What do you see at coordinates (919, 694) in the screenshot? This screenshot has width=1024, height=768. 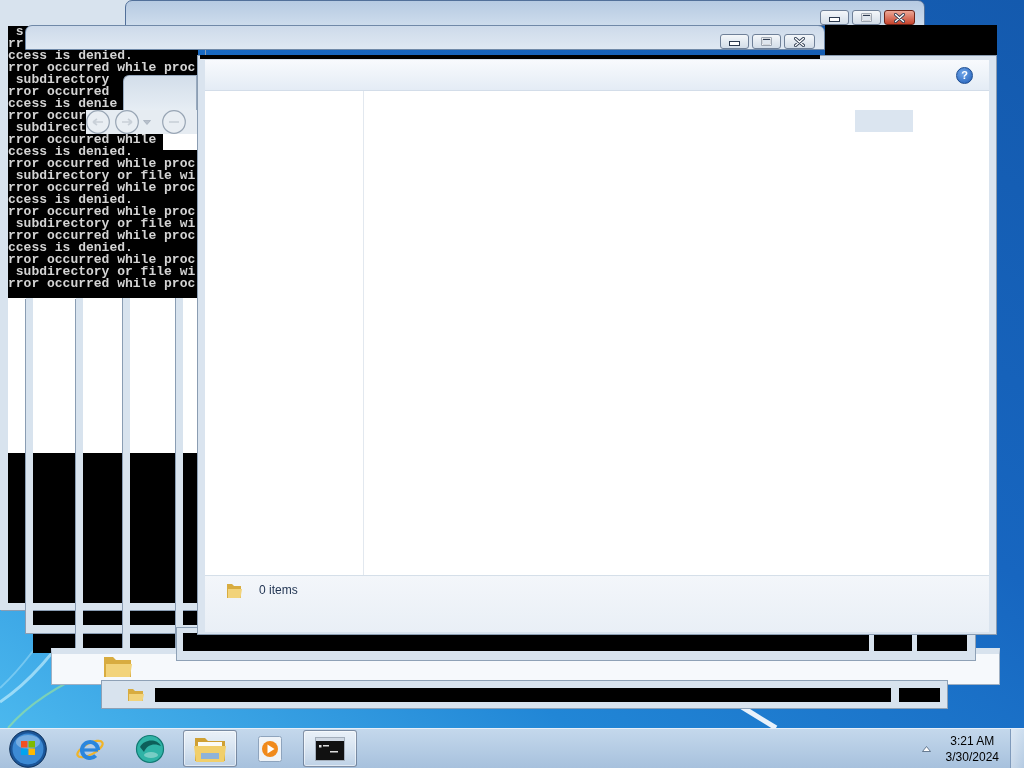 I see `console-strip` at bounding box center [919, 694].